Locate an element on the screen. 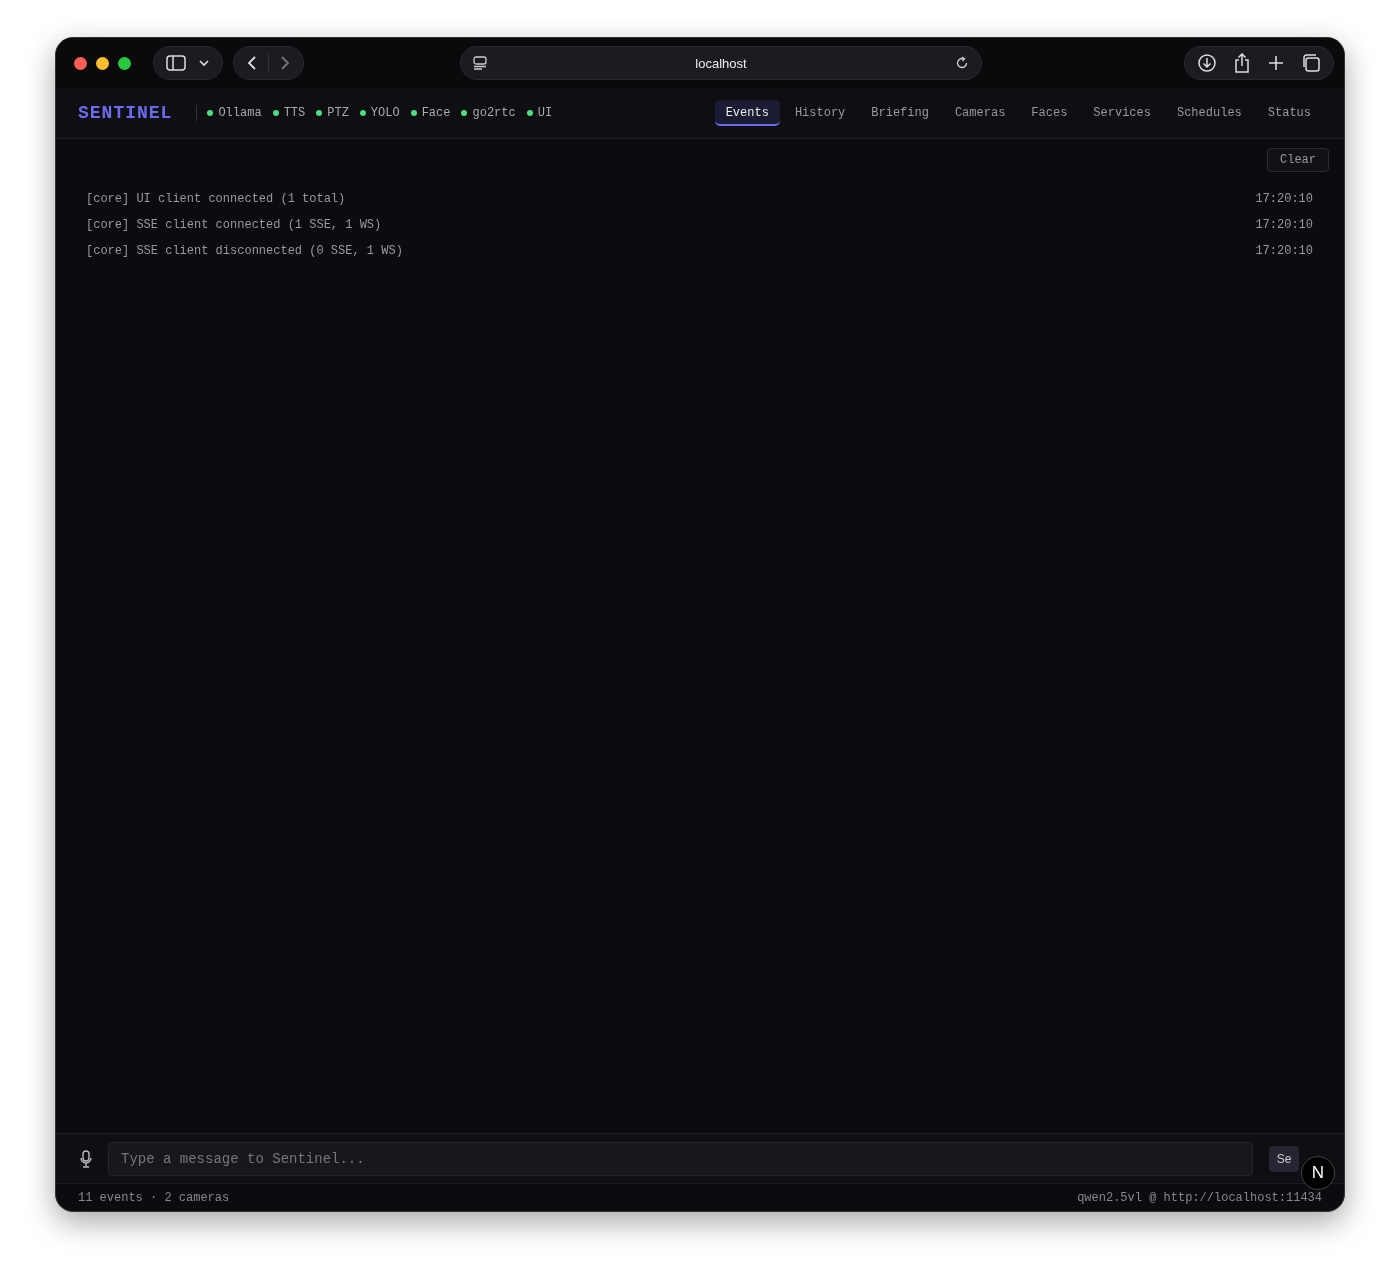  share-icon is located at coordinates (1242, 63).